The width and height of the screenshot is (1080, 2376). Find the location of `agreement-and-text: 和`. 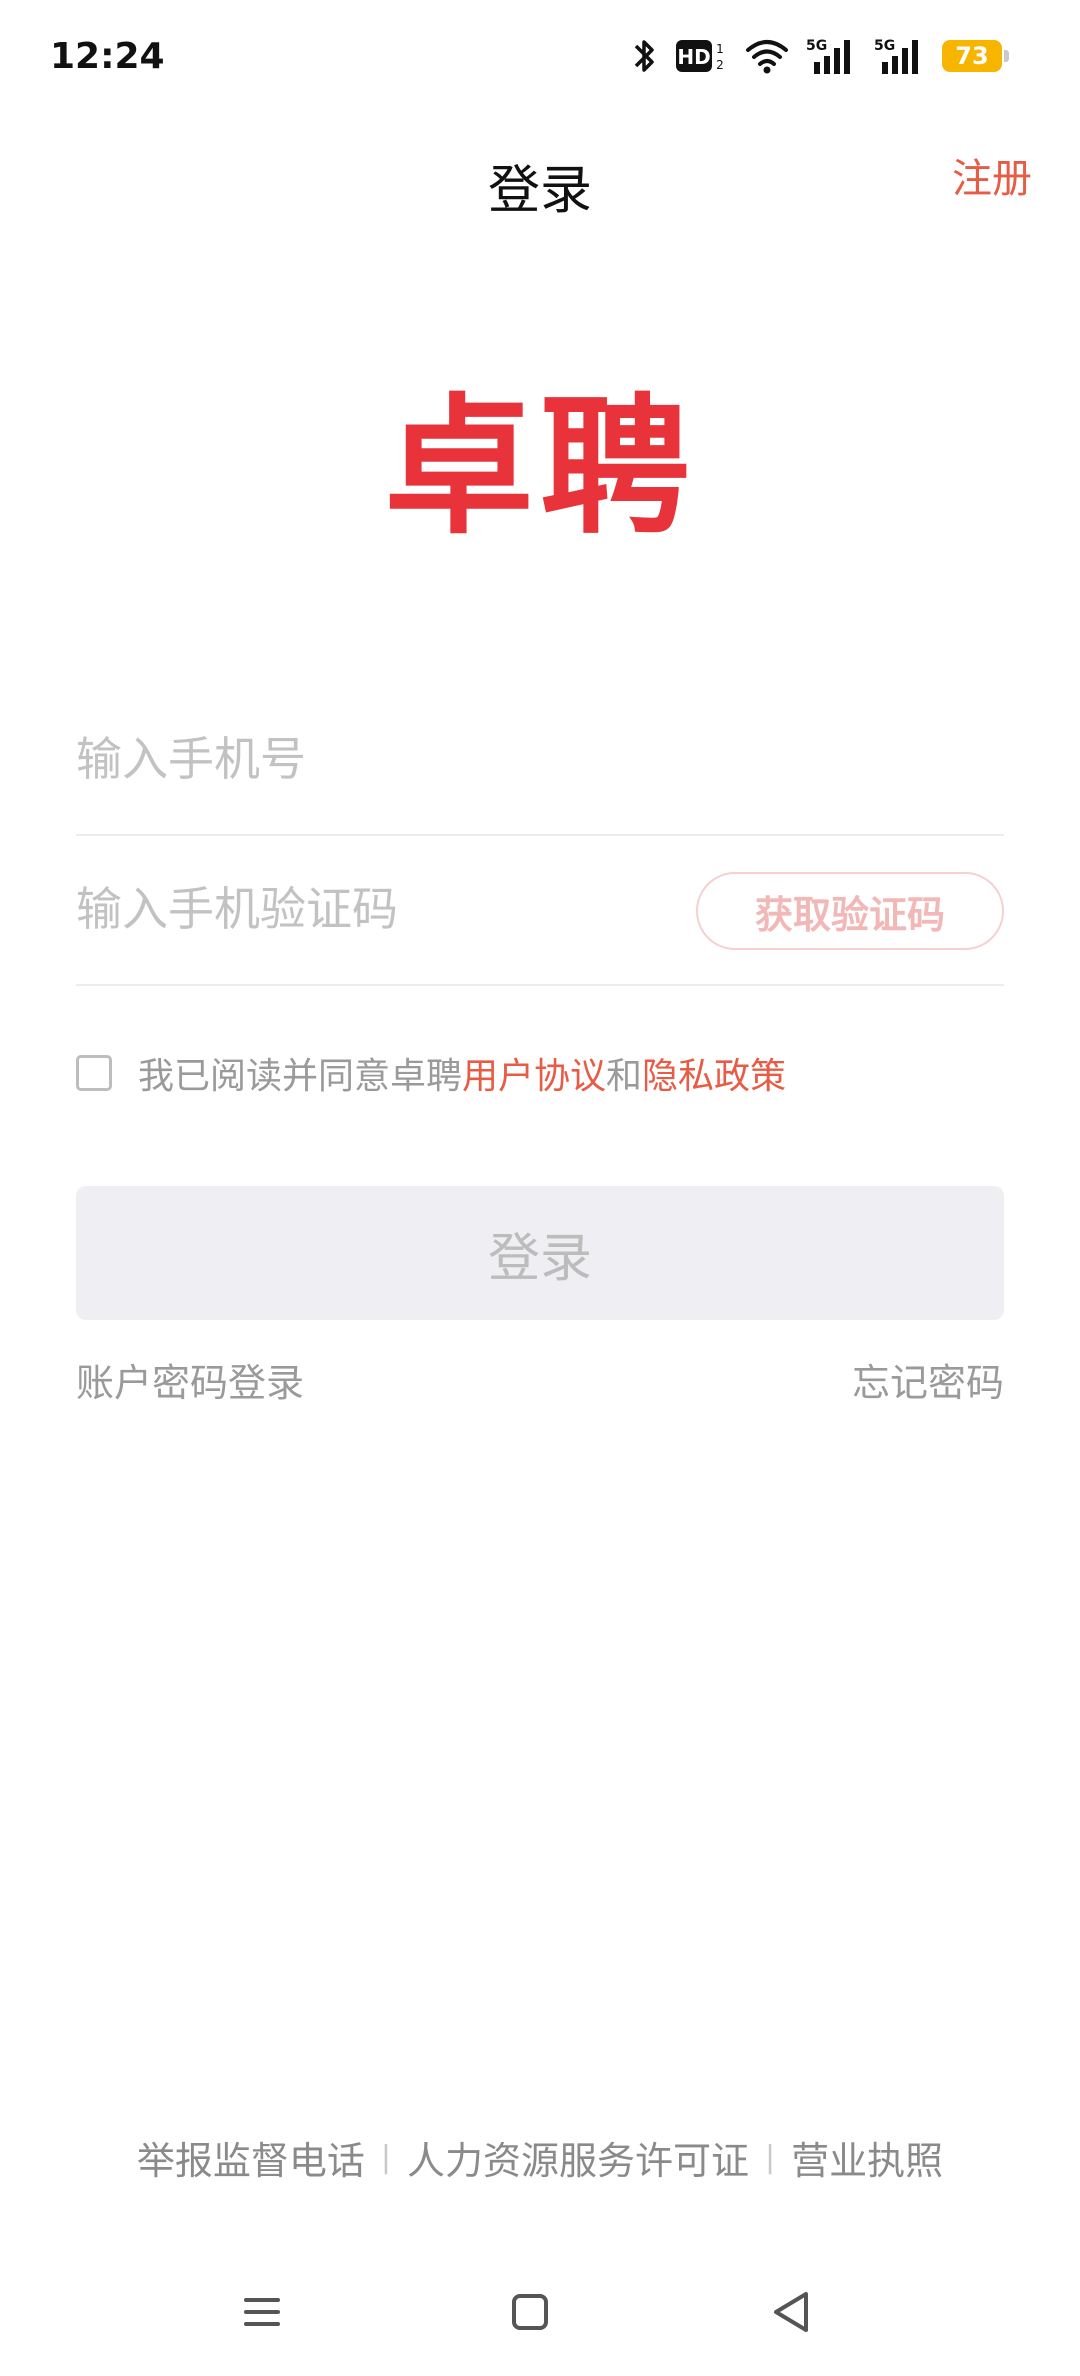

agreement-and-text: 和 is located at coordinates (624, 1076).